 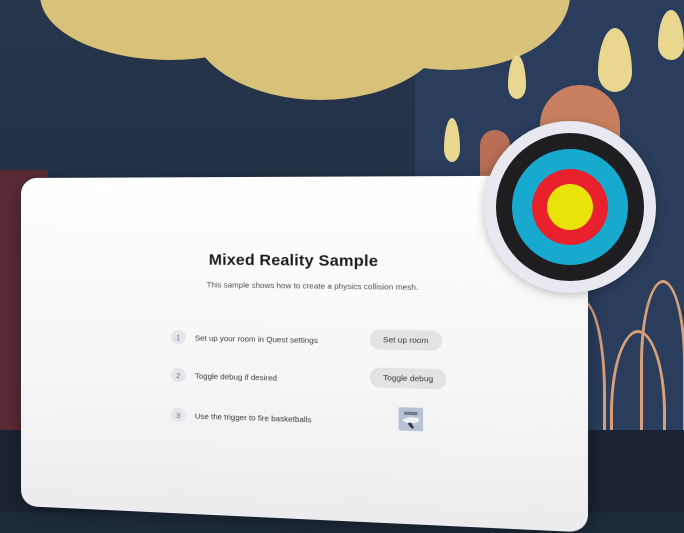 I want to click on step-text: Set up your room in Quest settings, so click(x=256, y=338).